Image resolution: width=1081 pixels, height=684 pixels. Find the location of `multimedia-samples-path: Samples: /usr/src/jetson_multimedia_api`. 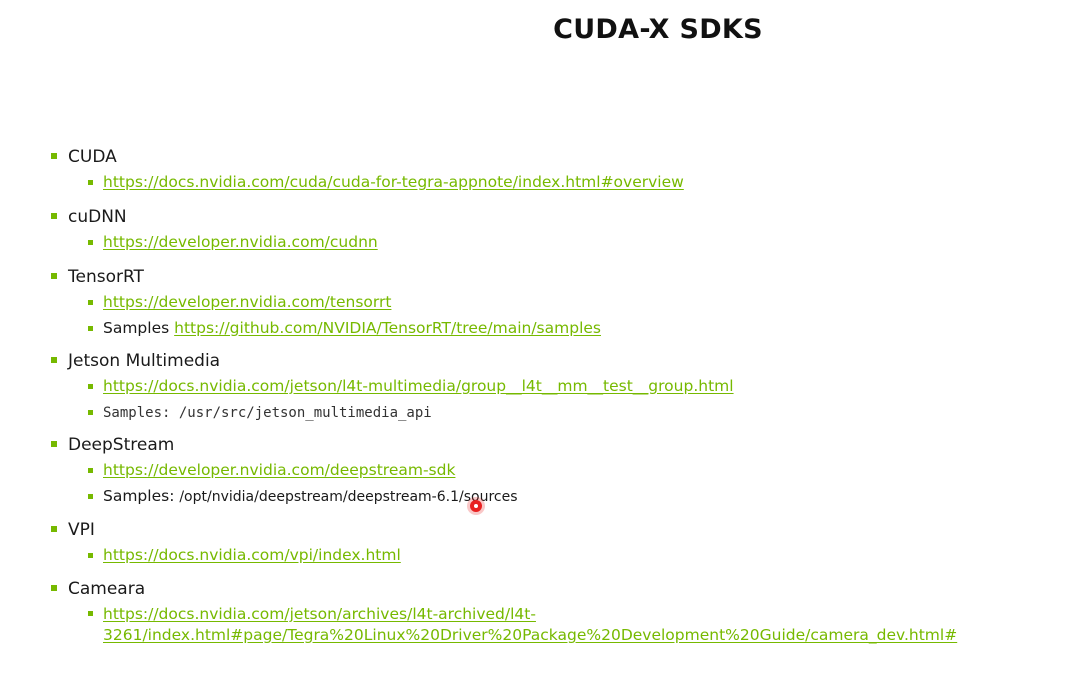

multimedia-samples-path: Samples: /usr/src/jetson_multimedia_api is located at coordinates (267, 413).